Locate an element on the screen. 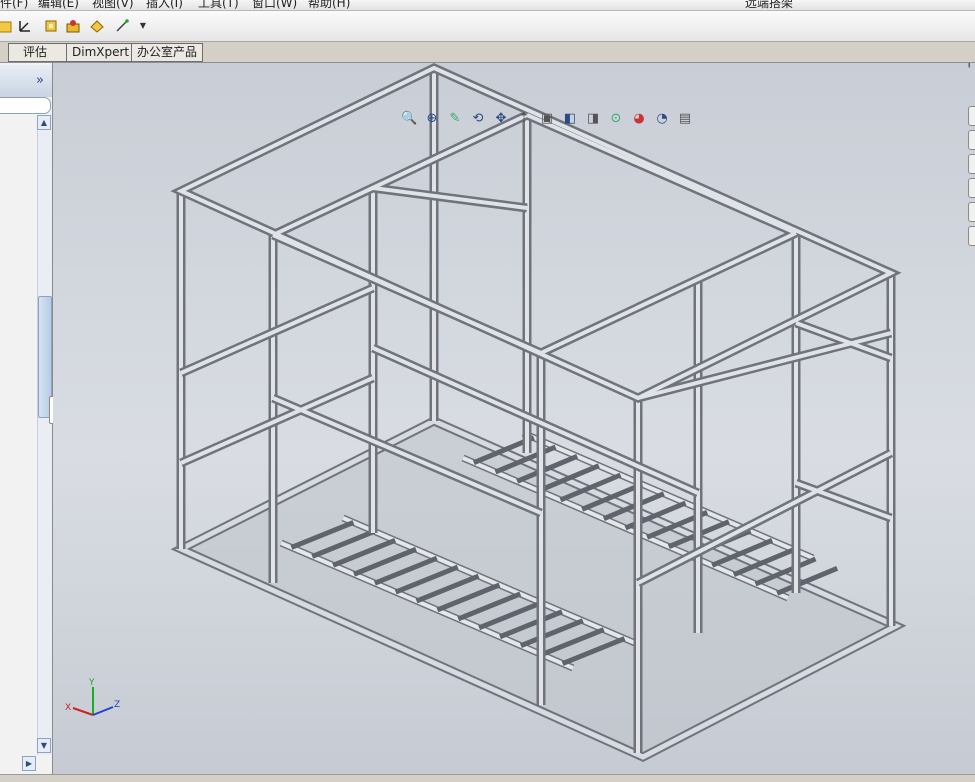 This screenshot has width=975, height=782. main-toolbar: ▼ is located at coordinates (487, 26).